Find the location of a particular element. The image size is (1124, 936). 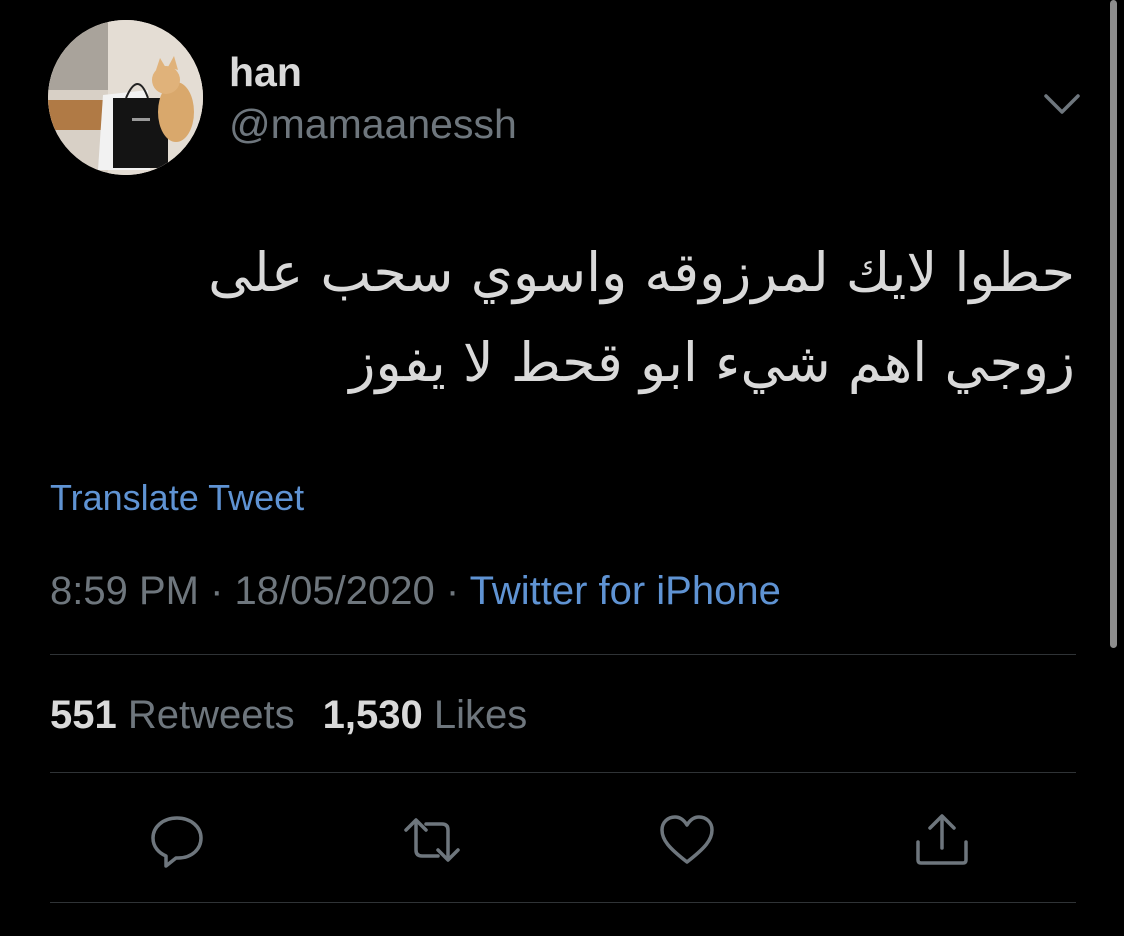

display-name: han is located at coordinates (265, 72).